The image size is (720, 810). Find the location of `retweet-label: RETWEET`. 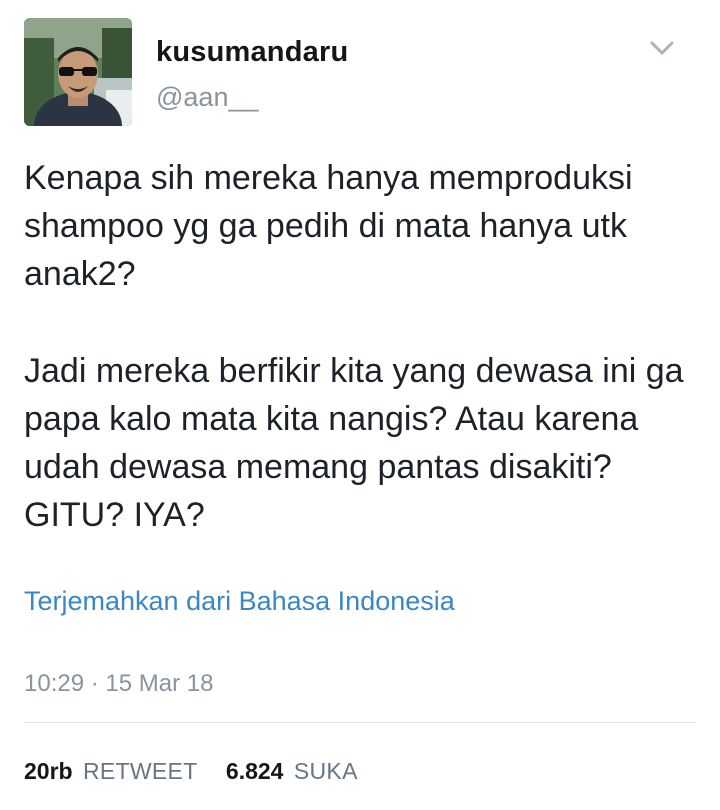

retweet-label: RETWEET is located at coordinates (140, 771).